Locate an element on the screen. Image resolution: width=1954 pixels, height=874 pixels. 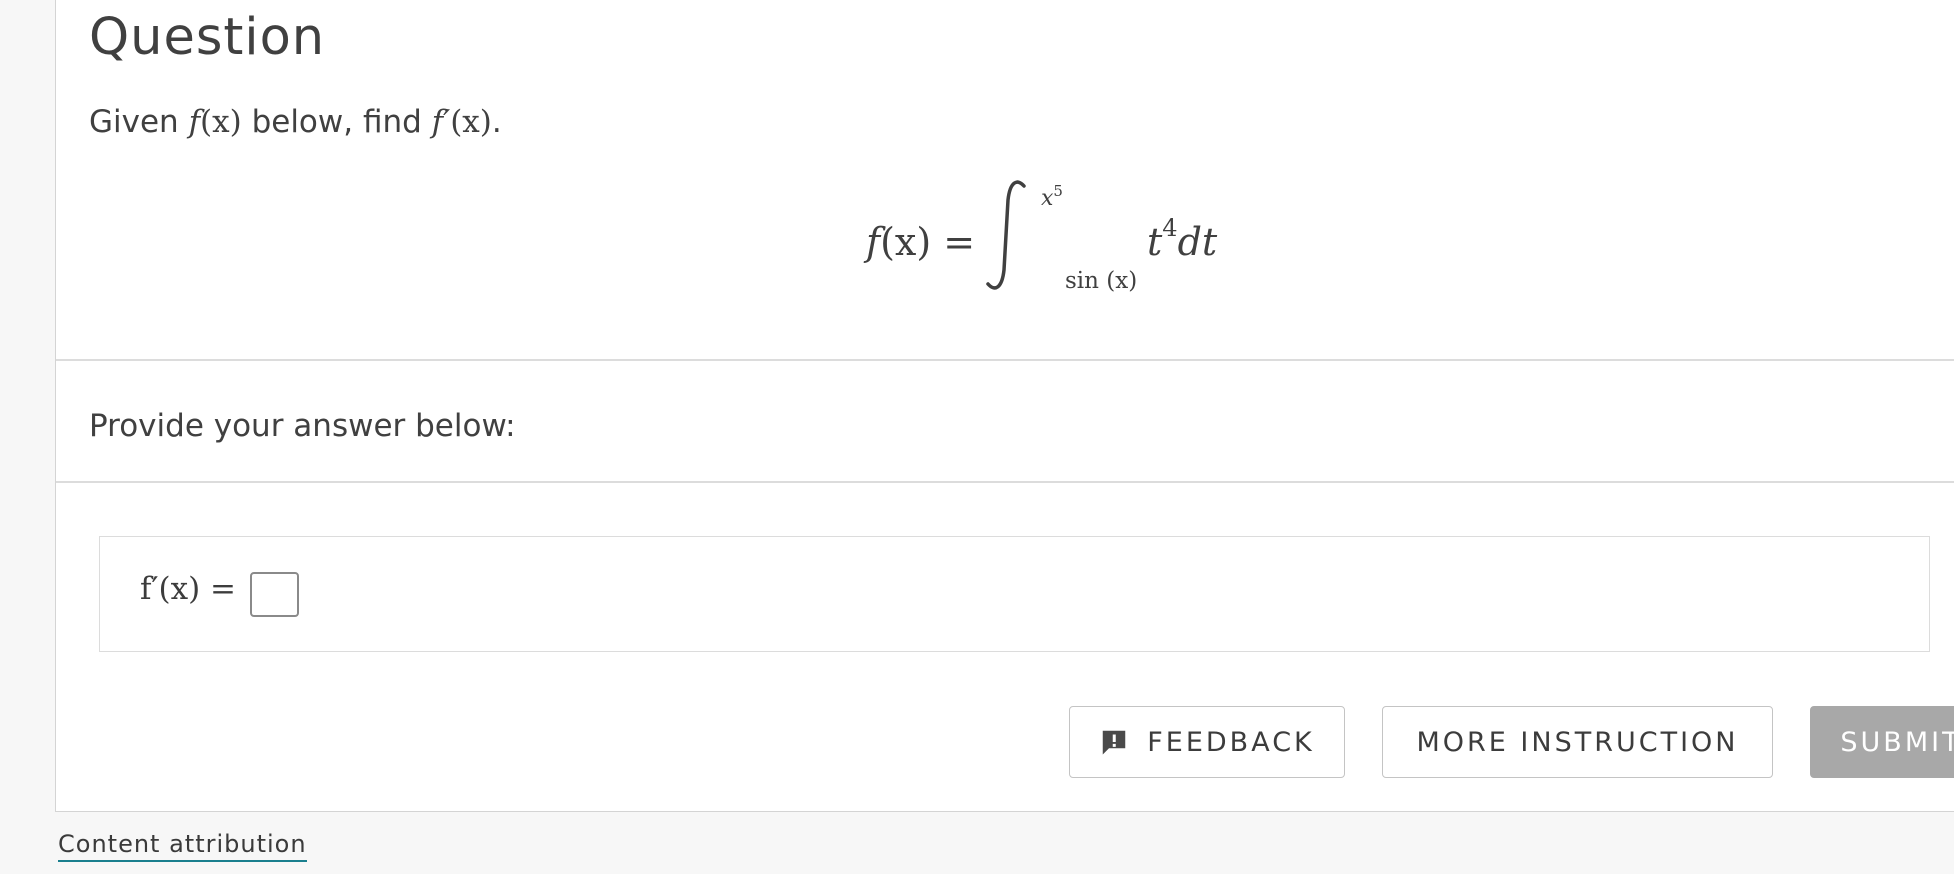
submit-button: SUBMIT is located at coordinates (1882, 742).